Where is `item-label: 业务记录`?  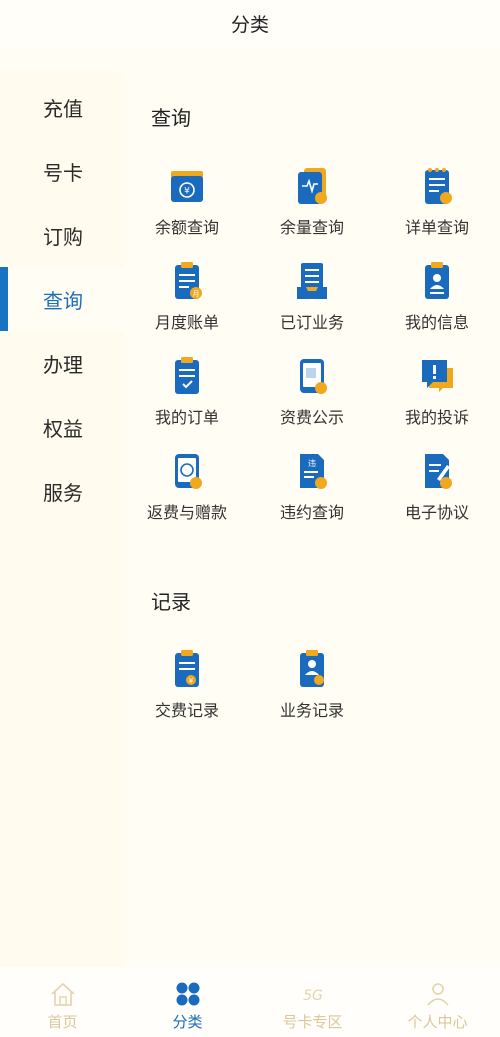
item-label: 业务记录 is located at coordinates (311, 710).